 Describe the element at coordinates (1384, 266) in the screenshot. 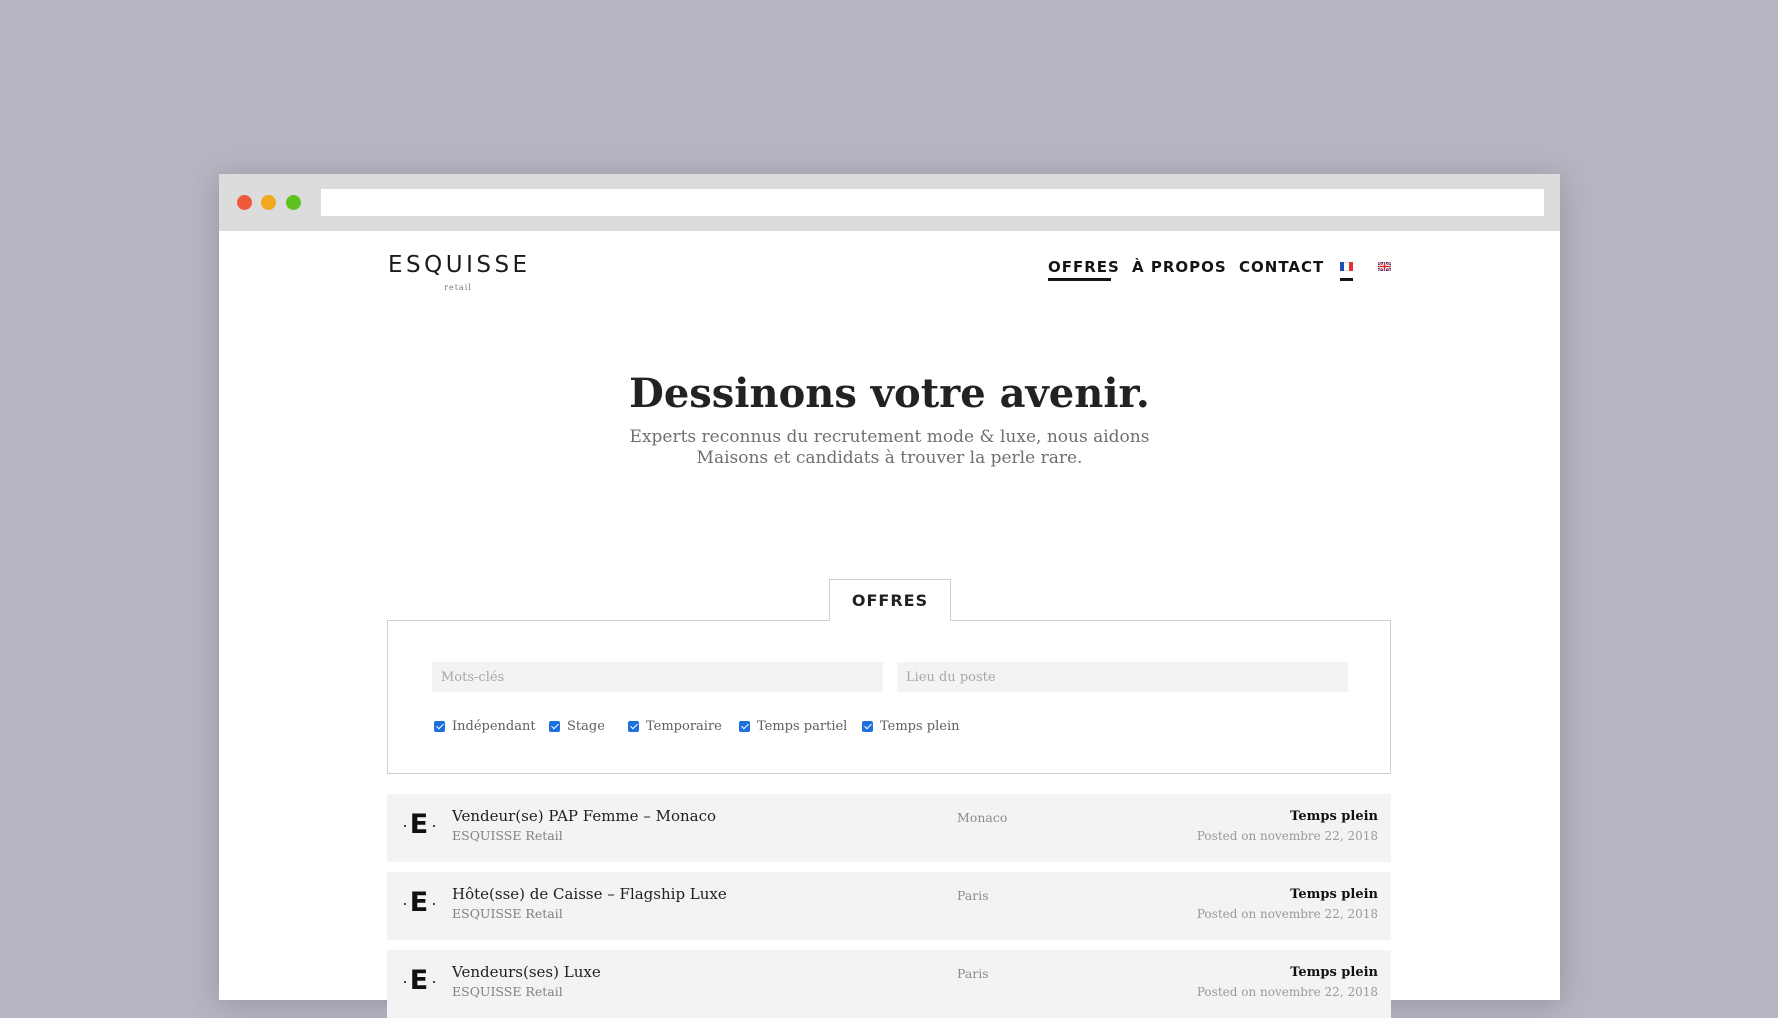

I see `flag-uk-icon` at that location.